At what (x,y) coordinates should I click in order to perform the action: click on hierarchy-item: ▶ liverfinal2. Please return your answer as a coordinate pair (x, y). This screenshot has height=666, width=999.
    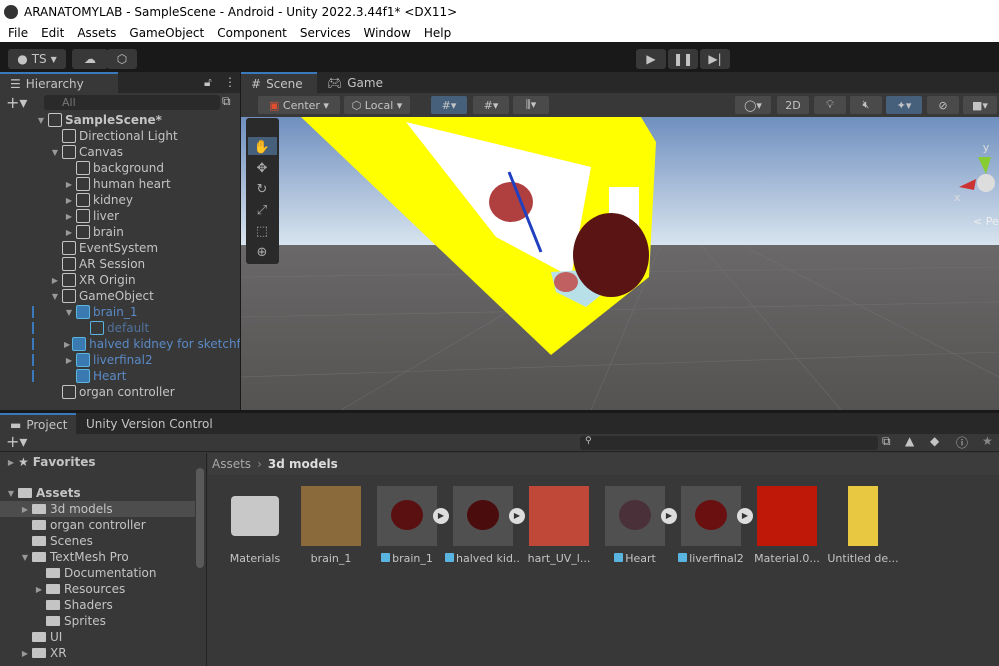
    Looking at the image, I should click on (120, 360).